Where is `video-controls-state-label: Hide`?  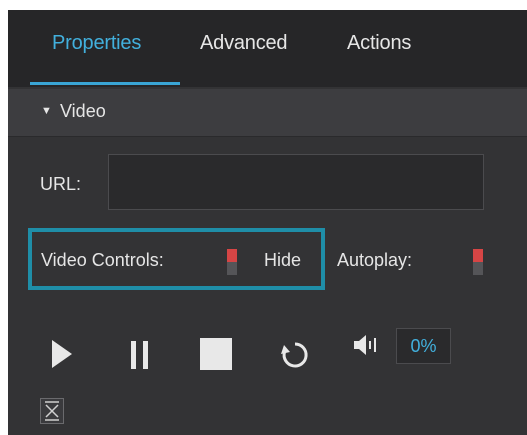 video-controls-state-label: Hide is located at coordinates (283, 260).